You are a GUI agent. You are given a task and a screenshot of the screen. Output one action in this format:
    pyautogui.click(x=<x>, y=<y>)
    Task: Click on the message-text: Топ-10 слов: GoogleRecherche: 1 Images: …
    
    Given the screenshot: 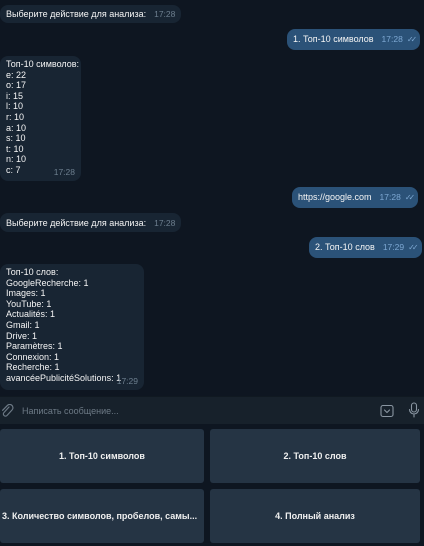 What is the action you would take?
    pyautogui.click(x=64, y=325)
    